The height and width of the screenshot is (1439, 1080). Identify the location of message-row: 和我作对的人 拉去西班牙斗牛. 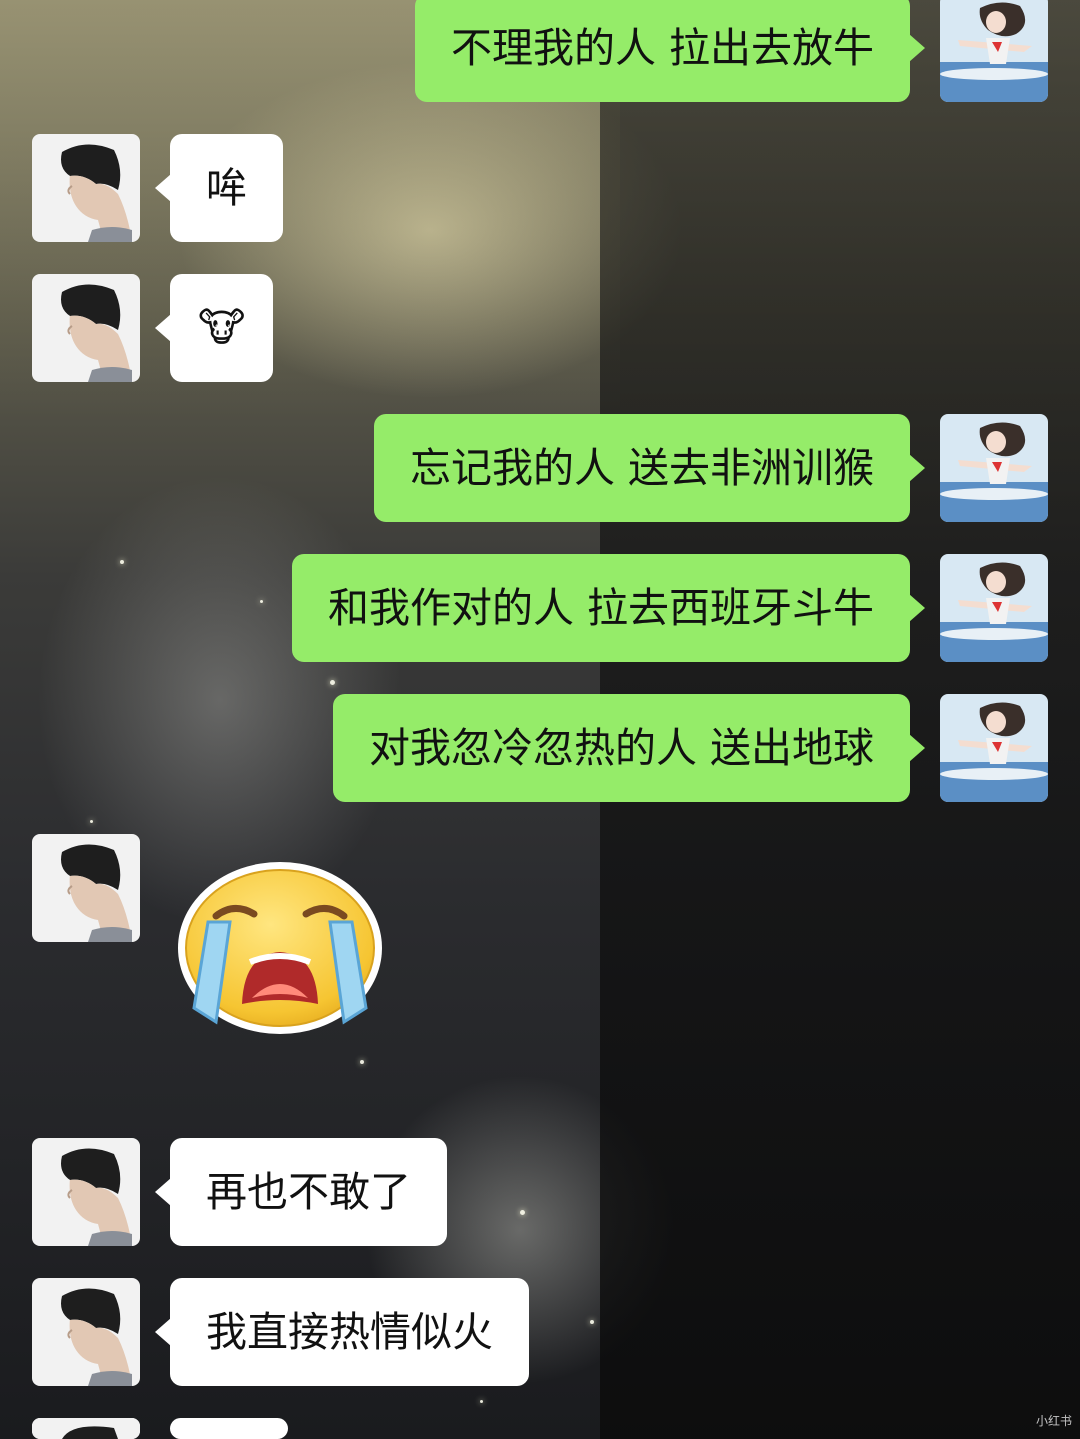
(540, 608).